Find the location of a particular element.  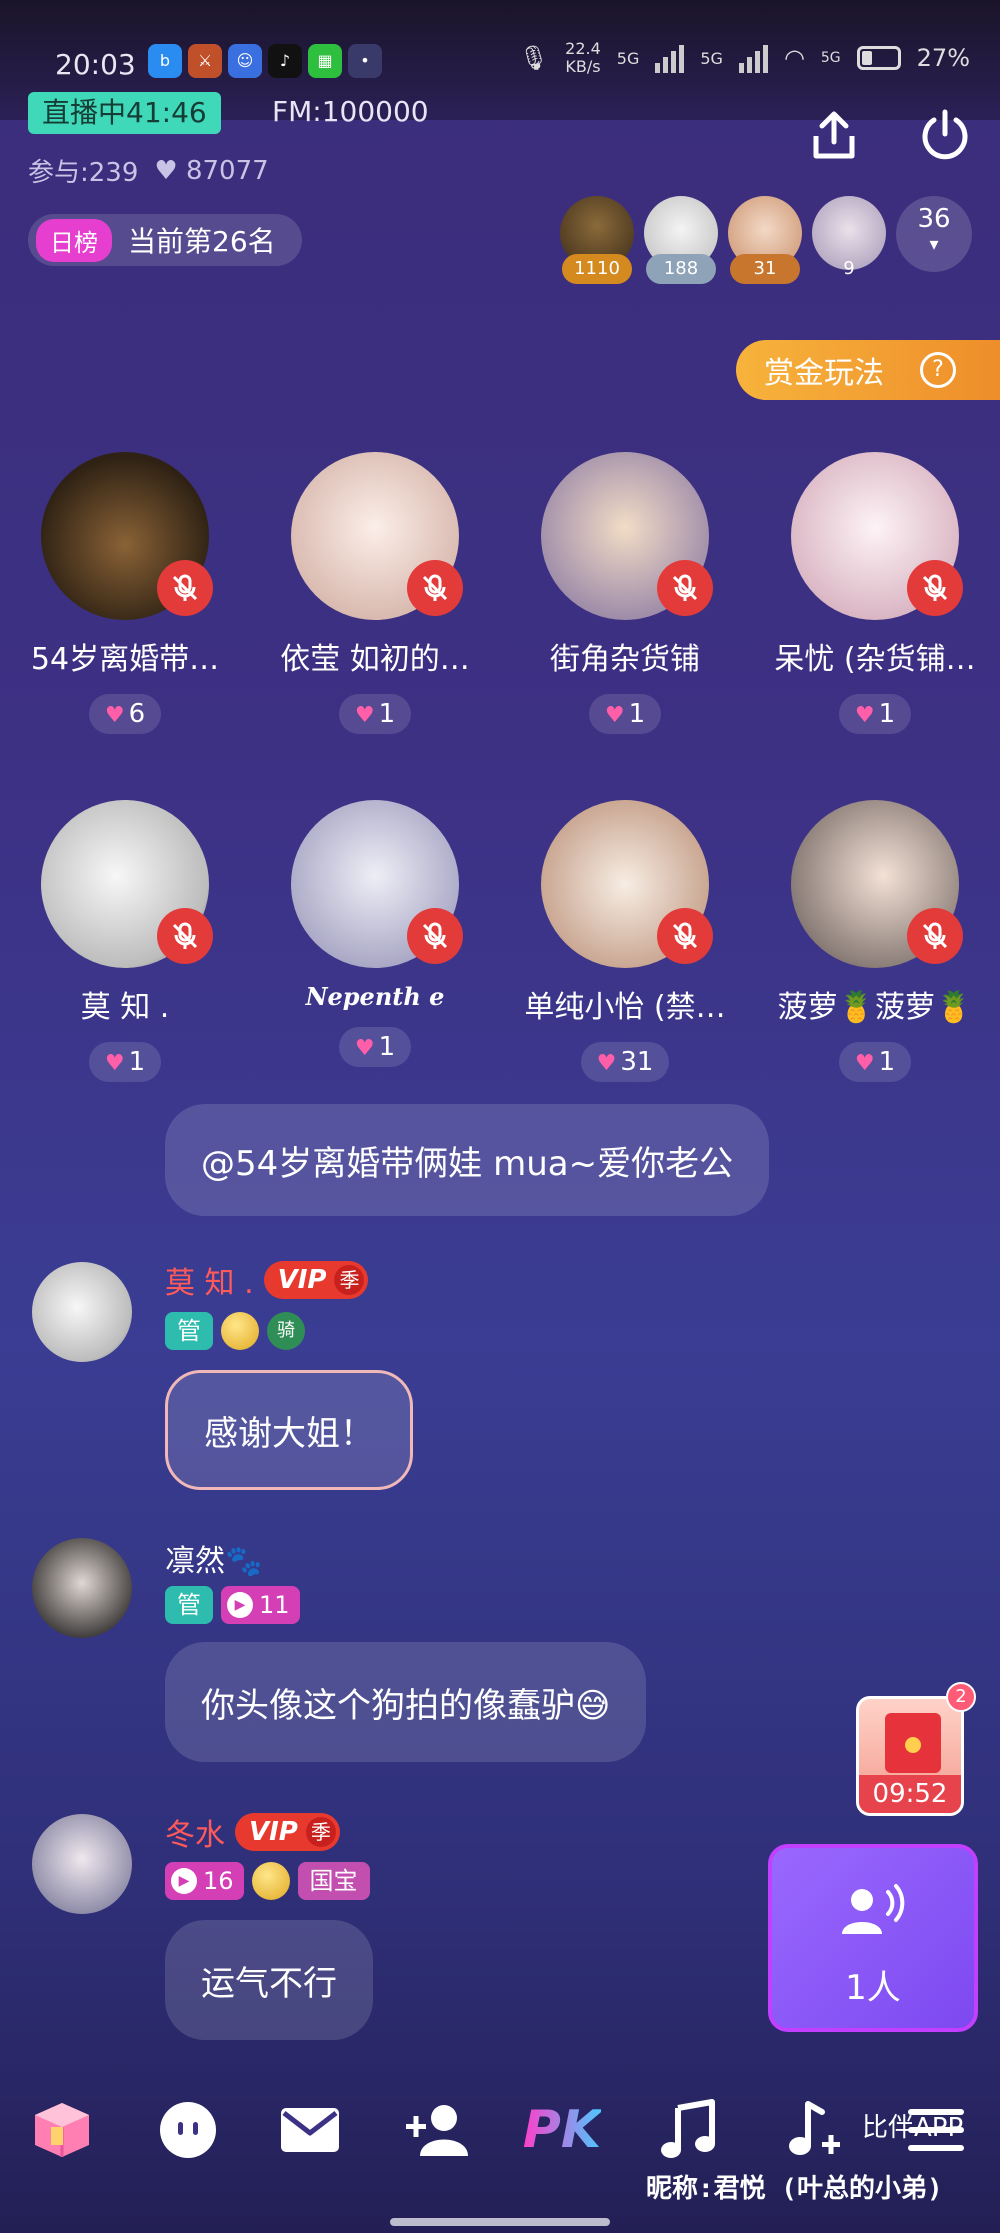

share-button is located at coordinates (834, 136).